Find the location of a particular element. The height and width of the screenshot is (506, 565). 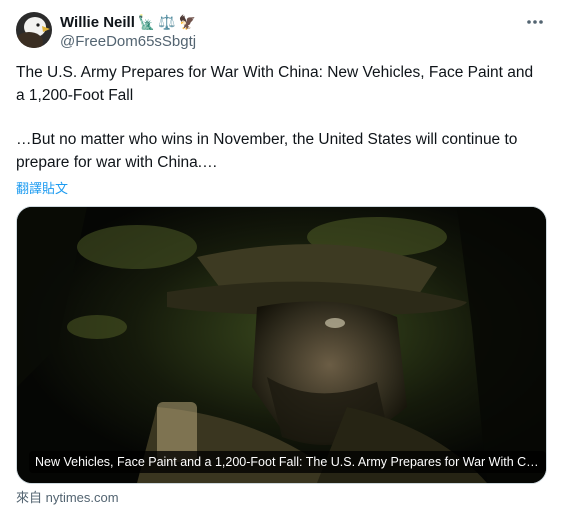

card-source: 來自 nytimes.com is located at coordinates (67, 496).